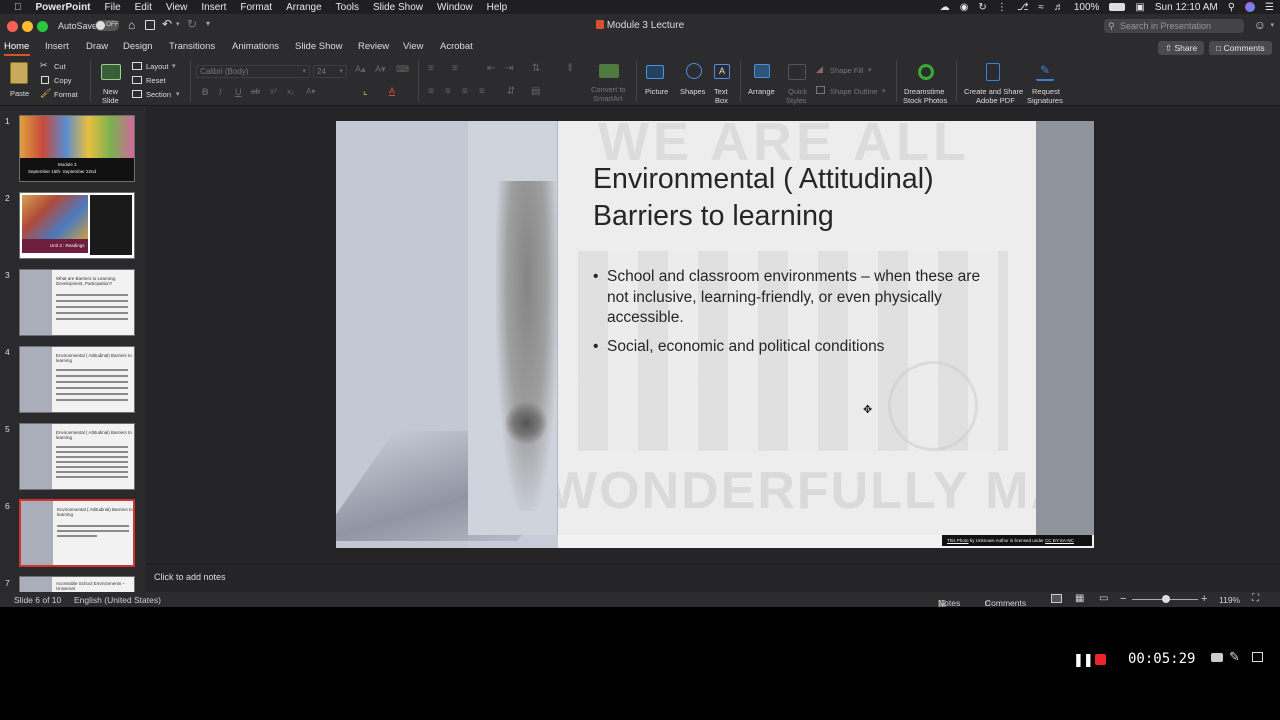  What do you see at coordinates (143, 7) in the screenshot?
I see `menu-edit: Edit` at bounding box center [143, 7].